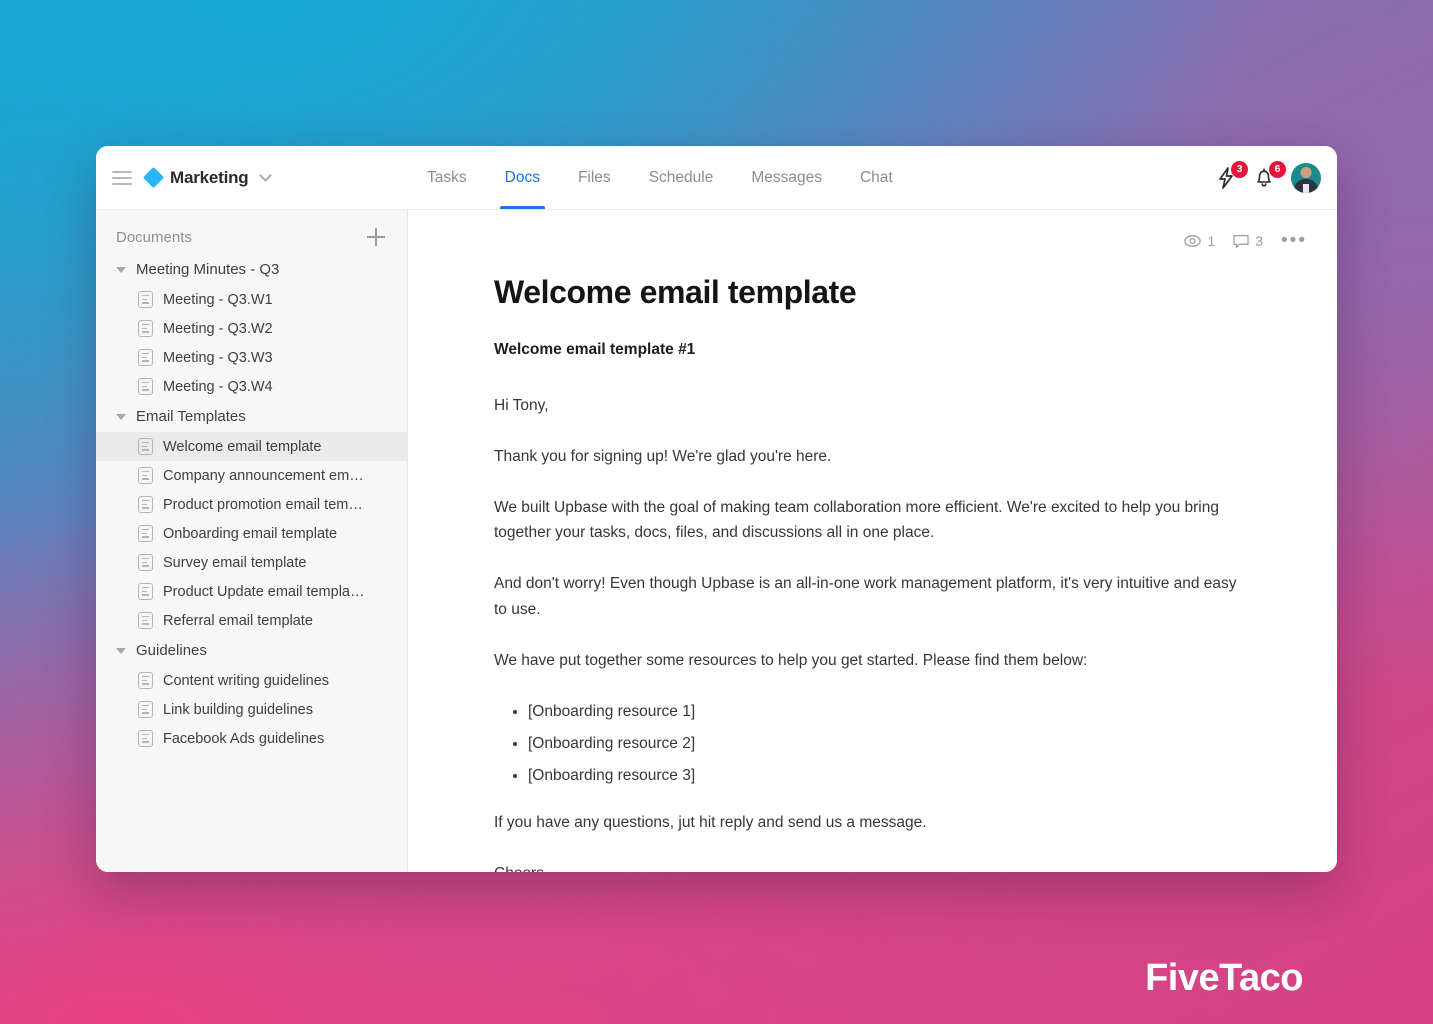  Describe the element at coordinates (218, 299) in the screenshot. I see `sidebar-item-label: Meeting - Q3.W1` at that location.